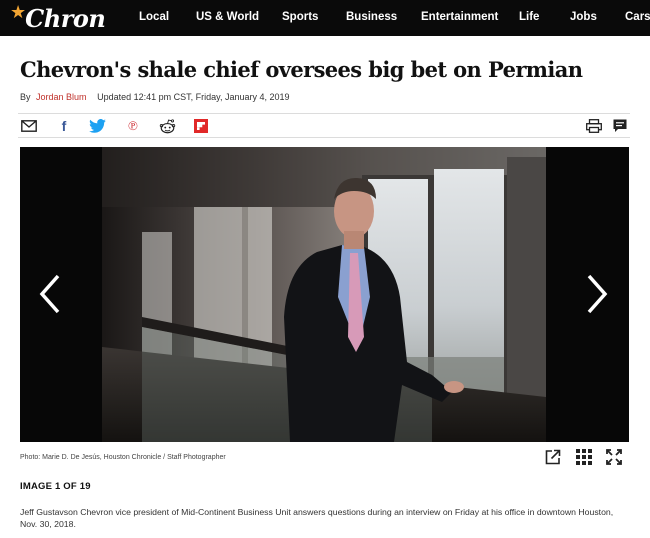 The image size is (650, 538). I want to click on print-icon, so click(594, 126).